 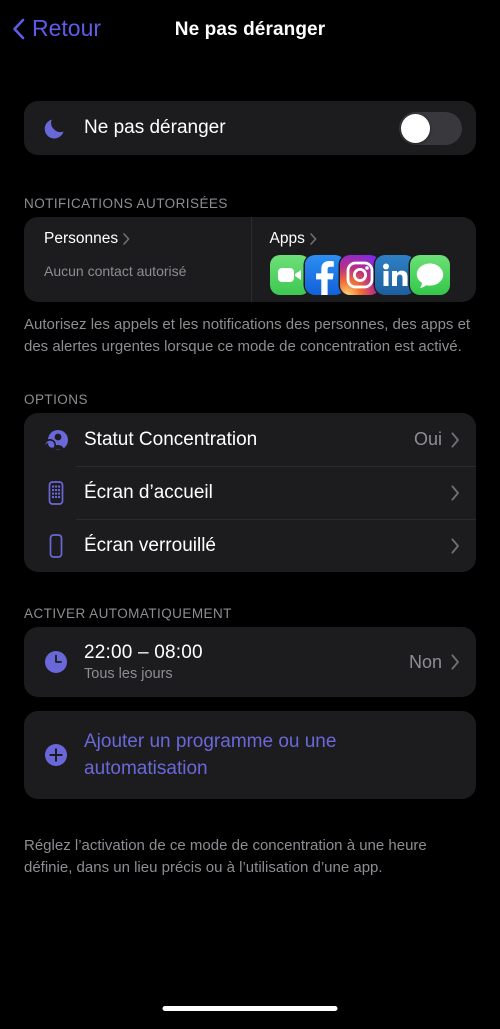 What do you see at coordinates (250, 29) in the screenshot?
I see `page-title: Ne pas déranger` at bounding box center [250, 29].